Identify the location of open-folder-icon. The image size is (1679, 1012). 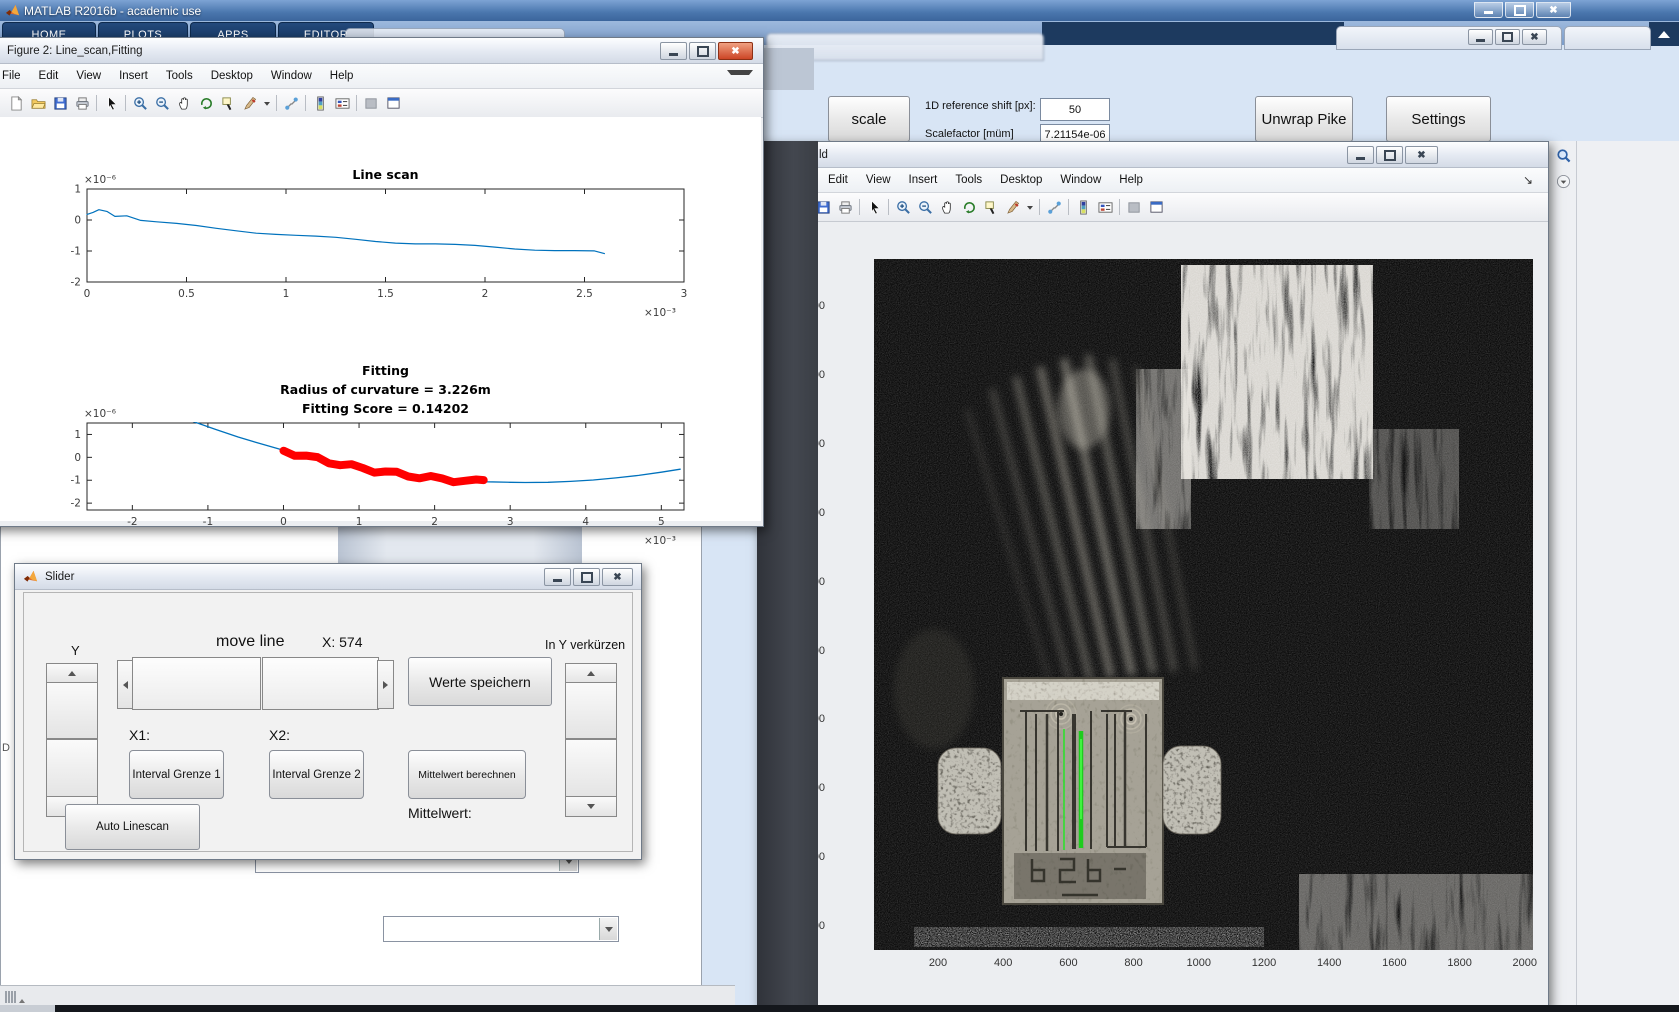
(38, 103).